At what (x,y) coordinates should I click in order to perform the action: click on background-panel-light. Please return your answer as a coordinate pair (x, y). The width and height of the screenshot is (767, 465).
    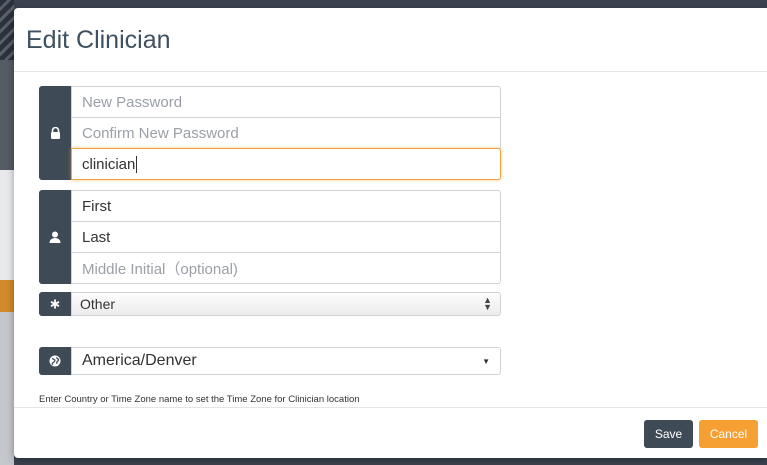
    Looking at the image, I should click on (7, 225).